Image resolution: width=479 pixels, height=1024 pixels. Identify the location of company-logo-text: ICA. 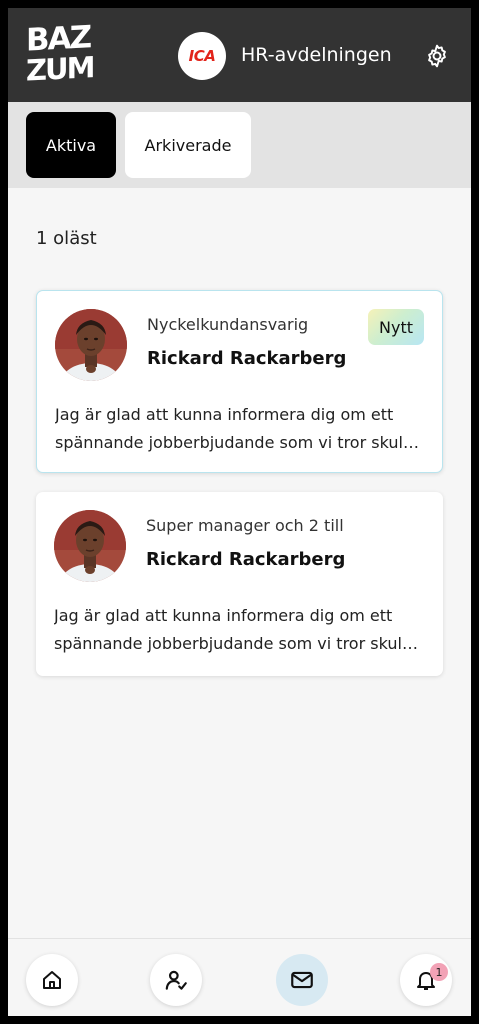
(202, 56).